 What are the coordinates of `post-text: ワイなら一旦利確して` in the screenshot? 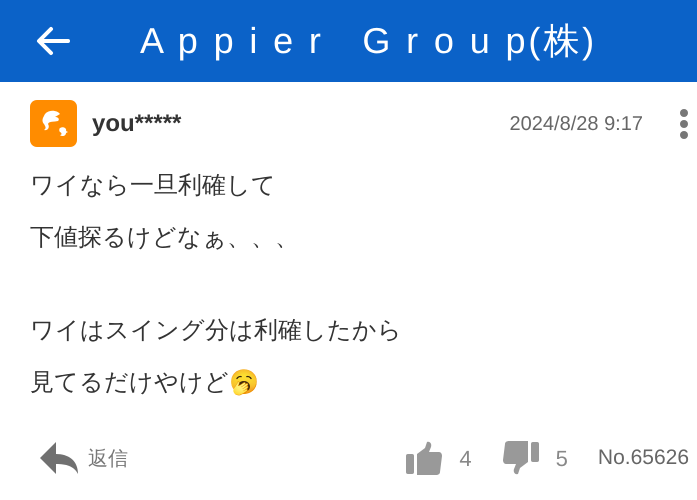 It's located at (153, 185).